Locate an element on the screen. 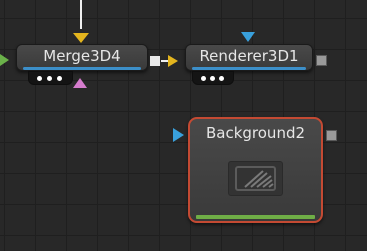 The width and height of the screenshot is (367, 251). image-placeholder-icon is located at coordinates (255, 178).